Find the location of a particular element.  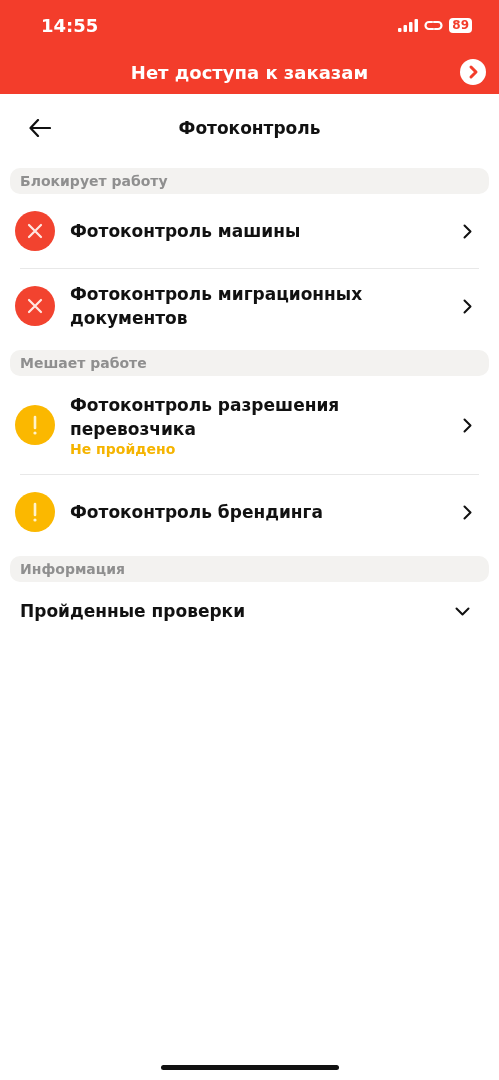

banner-text: Нет доступа к заказам is located at coordinates (249, 72).